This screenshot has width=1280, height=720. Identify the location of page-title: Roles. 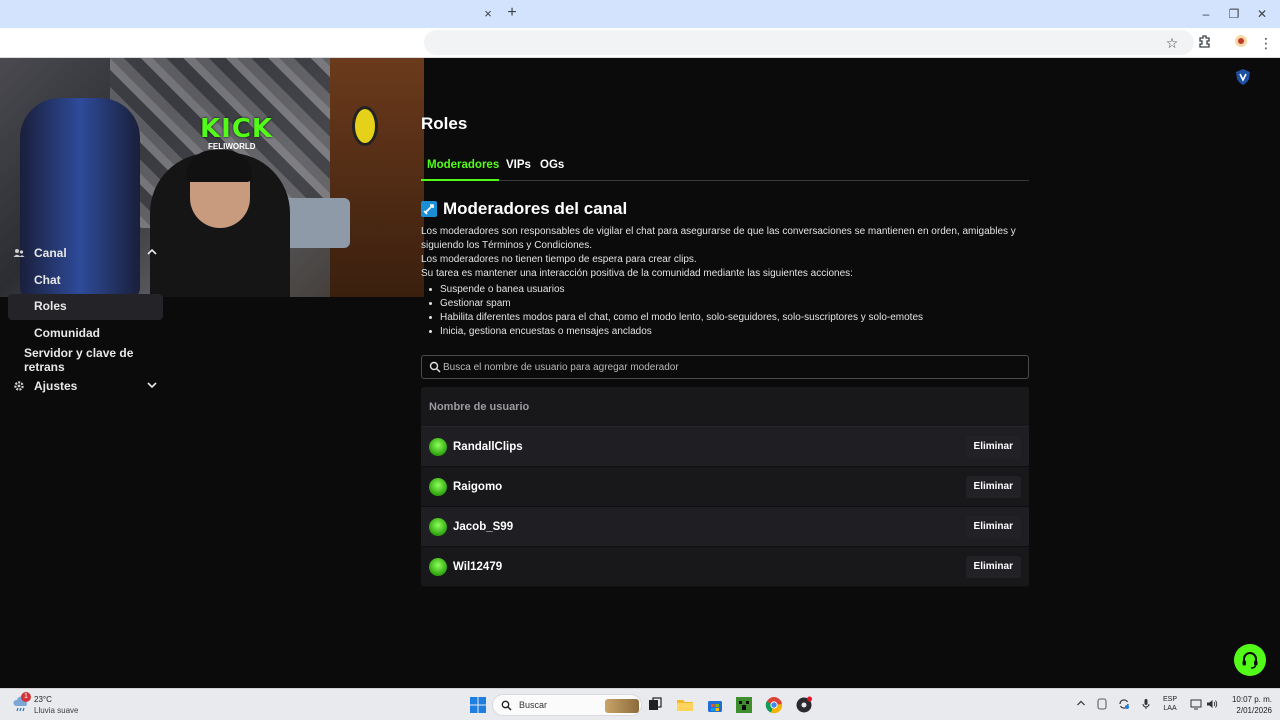
(444, 123).